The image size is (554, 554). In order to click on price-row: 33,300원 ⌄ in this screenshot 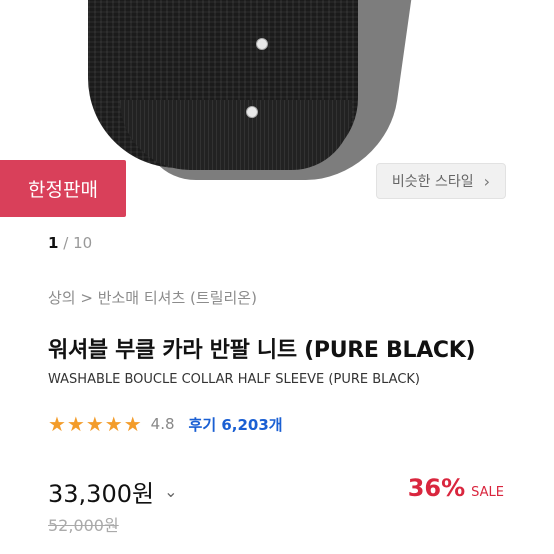, I will do `click(112, 491)`.